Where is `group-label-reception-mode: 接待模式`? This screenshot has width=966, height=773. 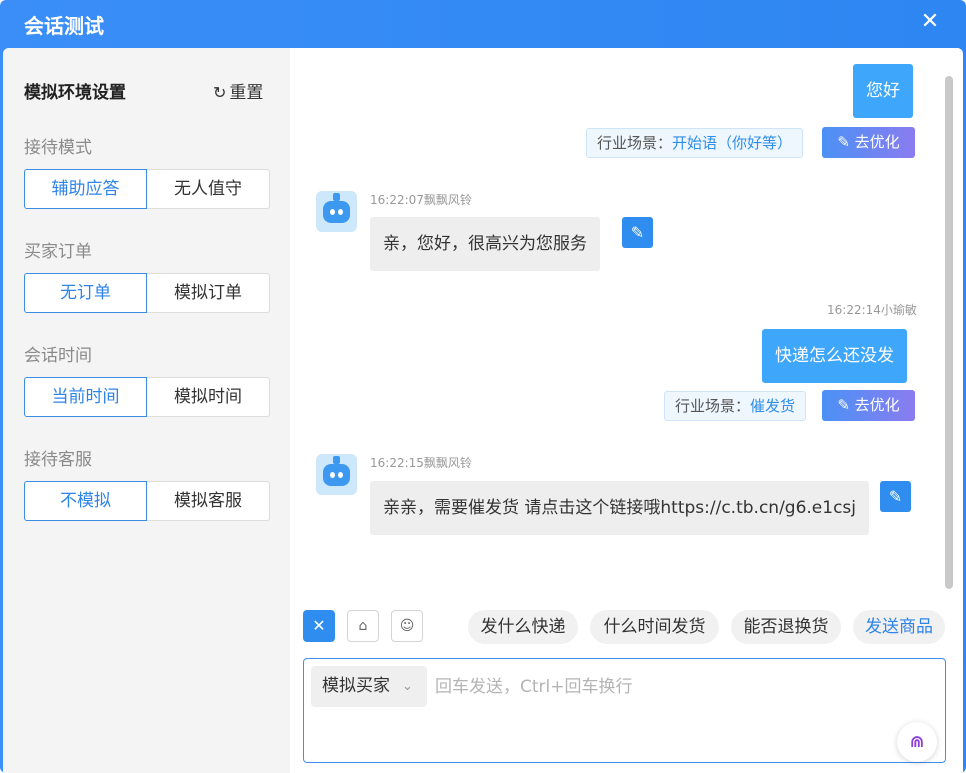 group-label-reception-mode: 接待模式 is located at coordinates (58, 148).